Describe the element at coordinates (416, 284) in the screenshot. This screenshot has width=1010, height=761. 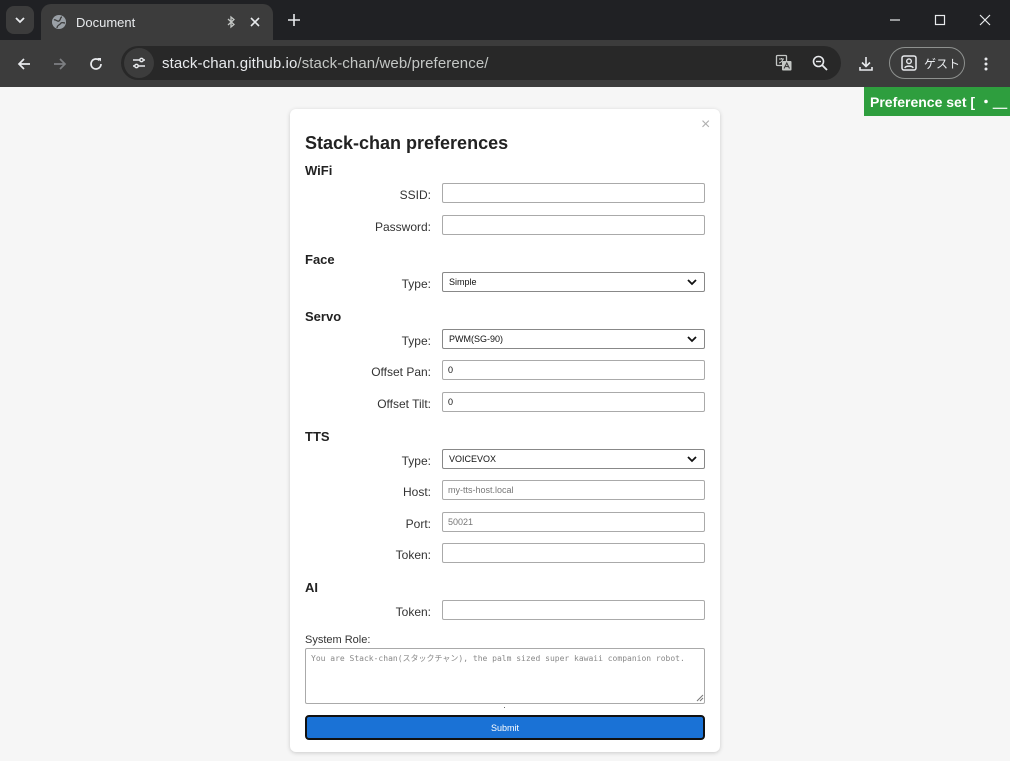
I see `face-type-label: Type:` at that location.